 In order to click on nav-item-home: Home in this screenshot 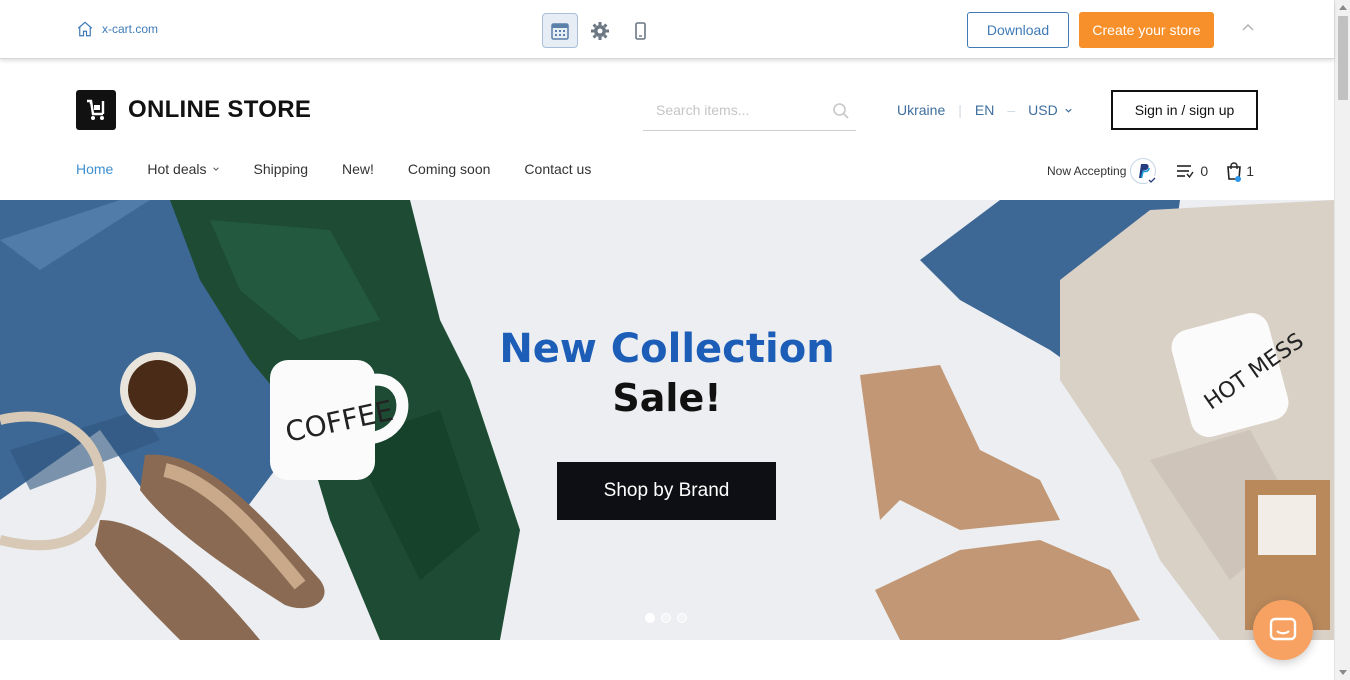, I will do `click(94, 169)`.